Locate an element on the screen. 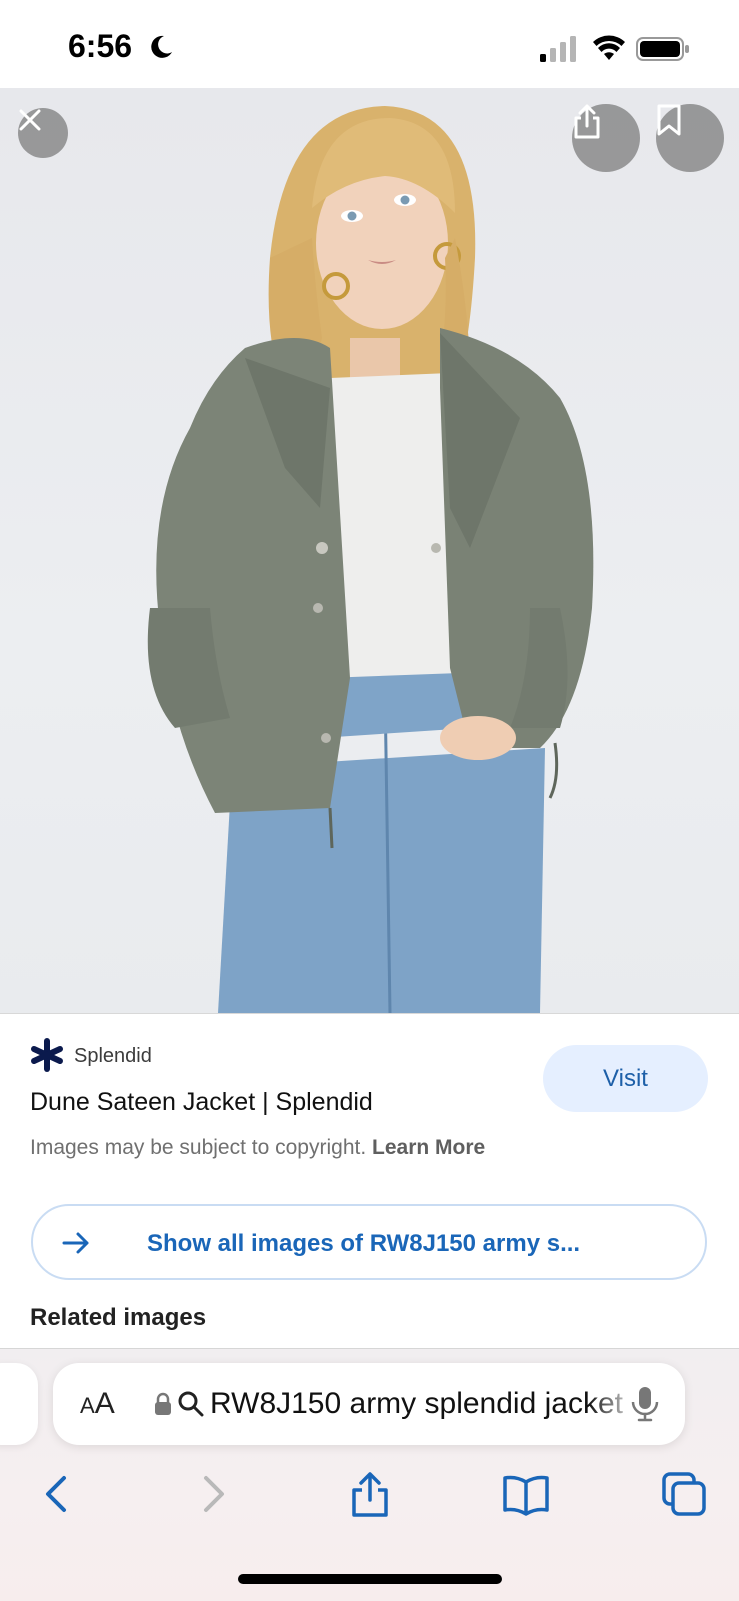  visit-button: Visit is located at coordinates (625, 1078).